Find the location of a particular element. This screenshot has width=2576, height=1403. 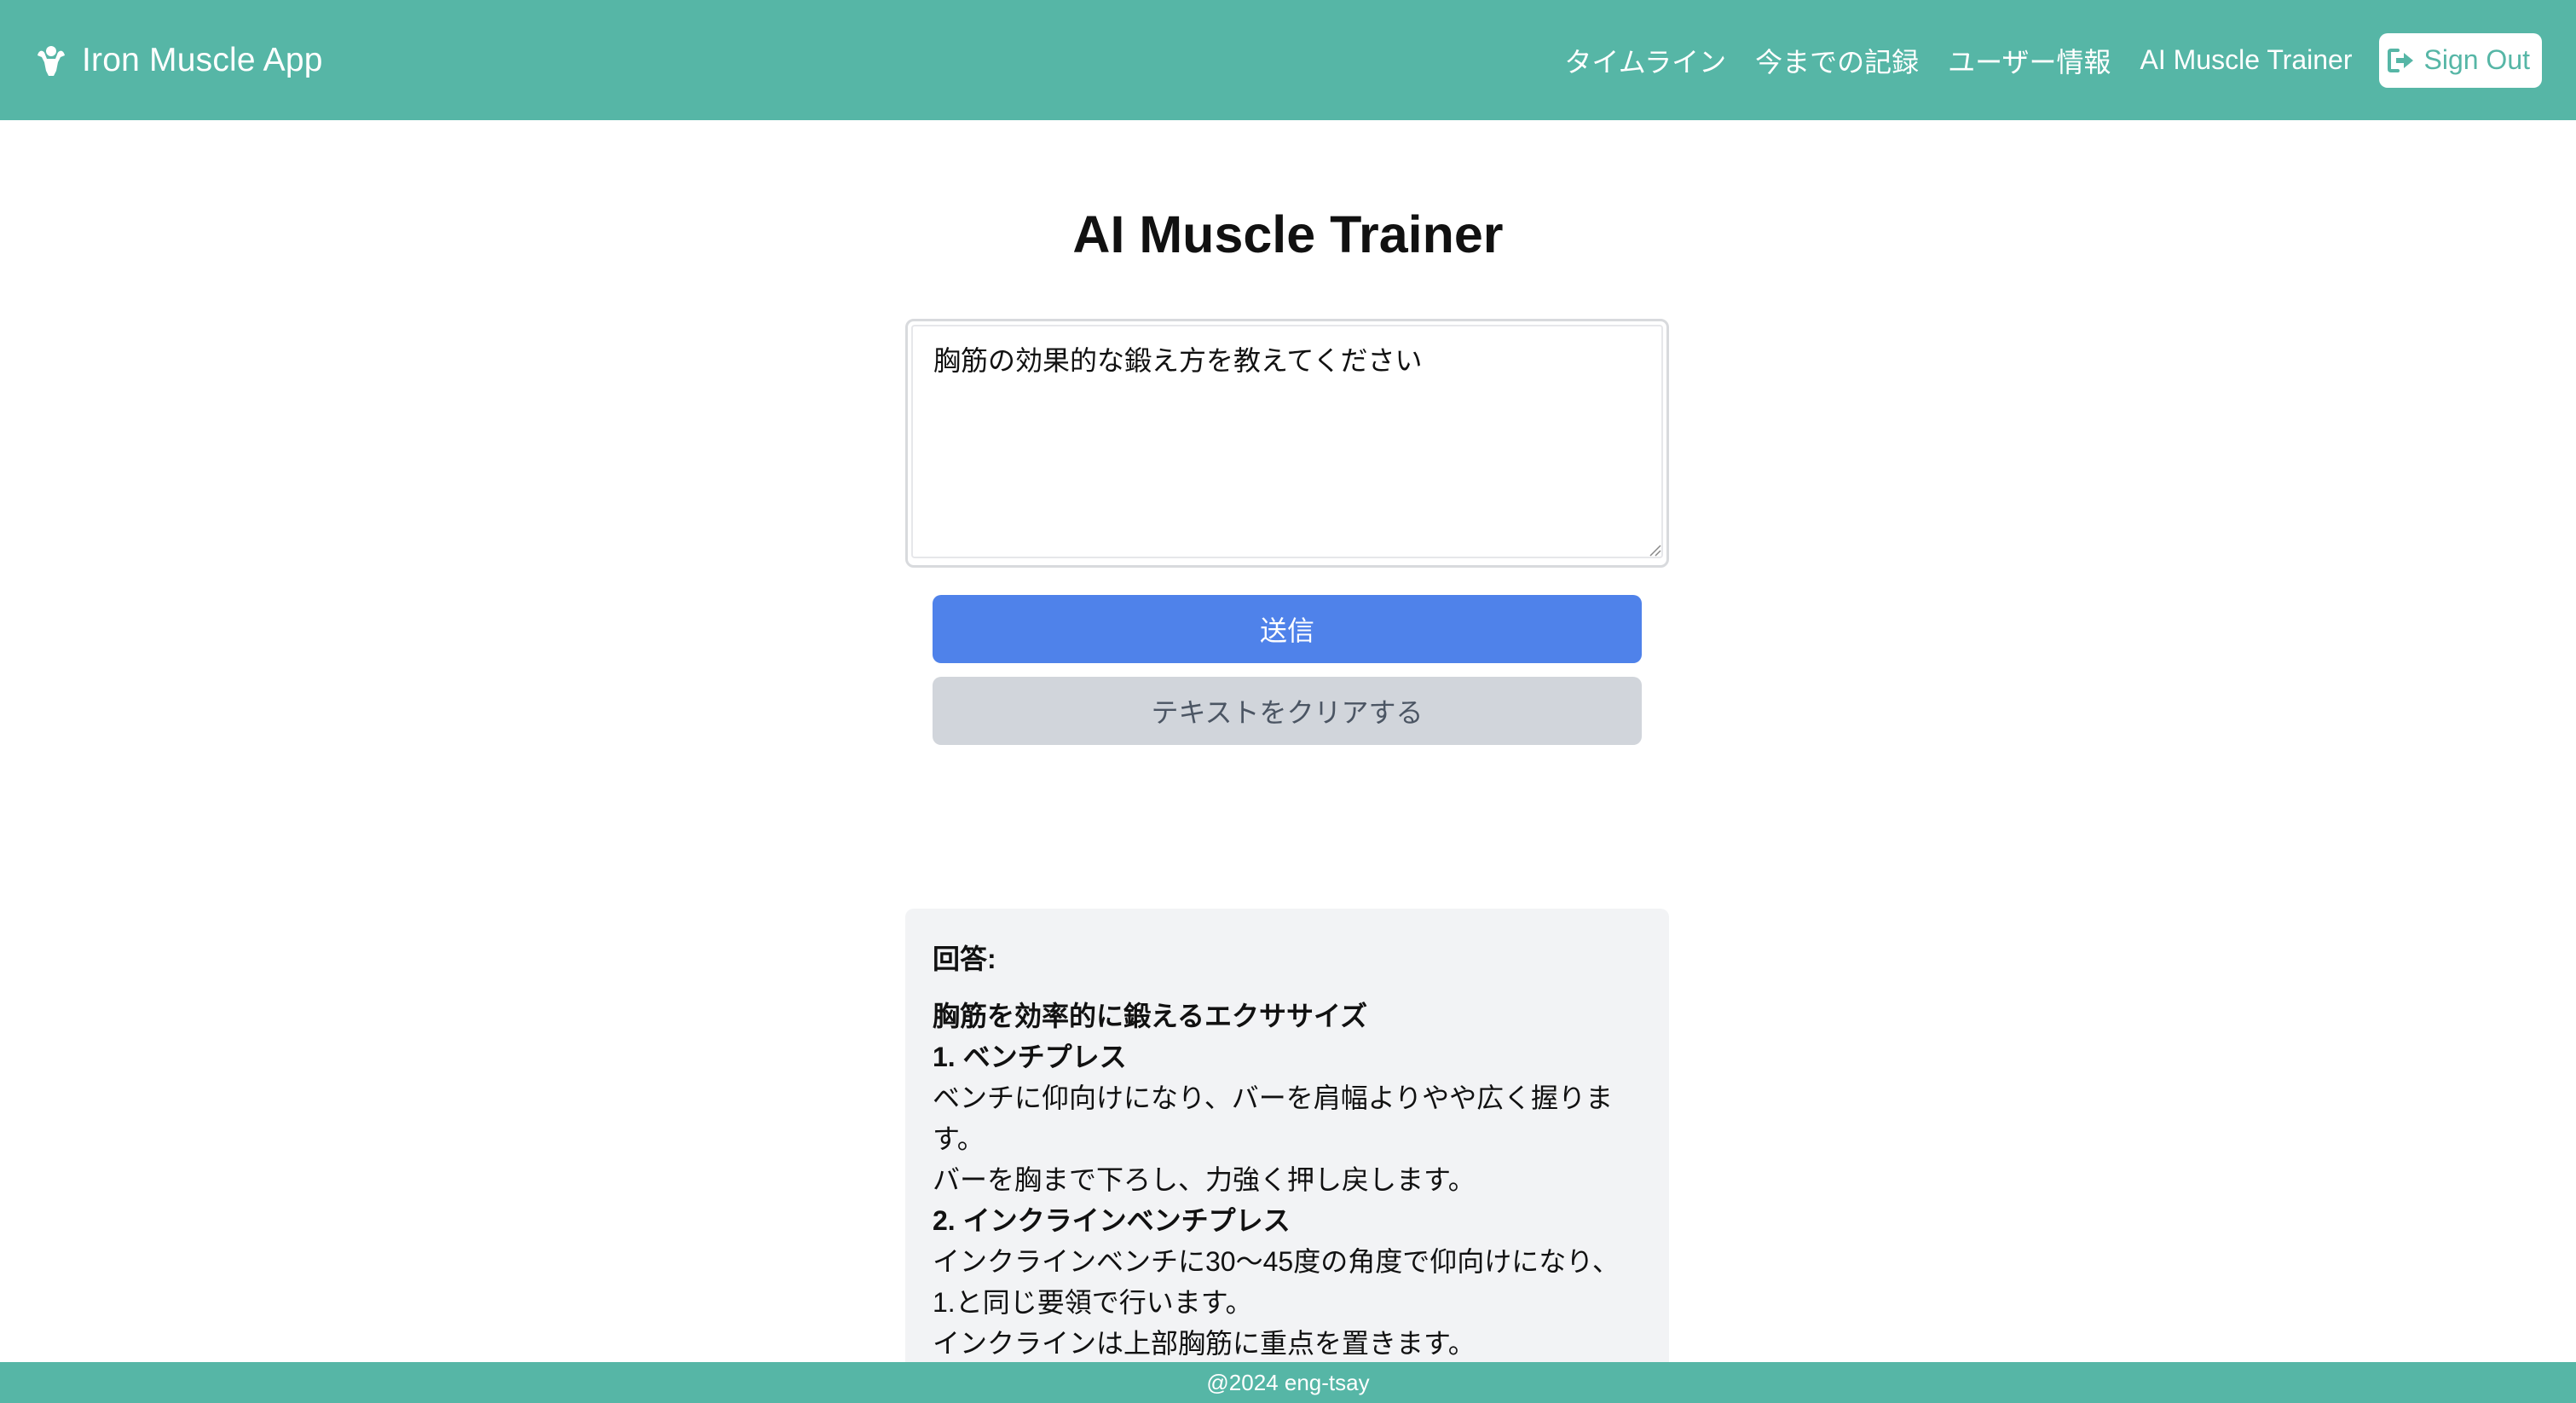

page-title: AI Muscle Trainer is located at coordinates (1288, 234).